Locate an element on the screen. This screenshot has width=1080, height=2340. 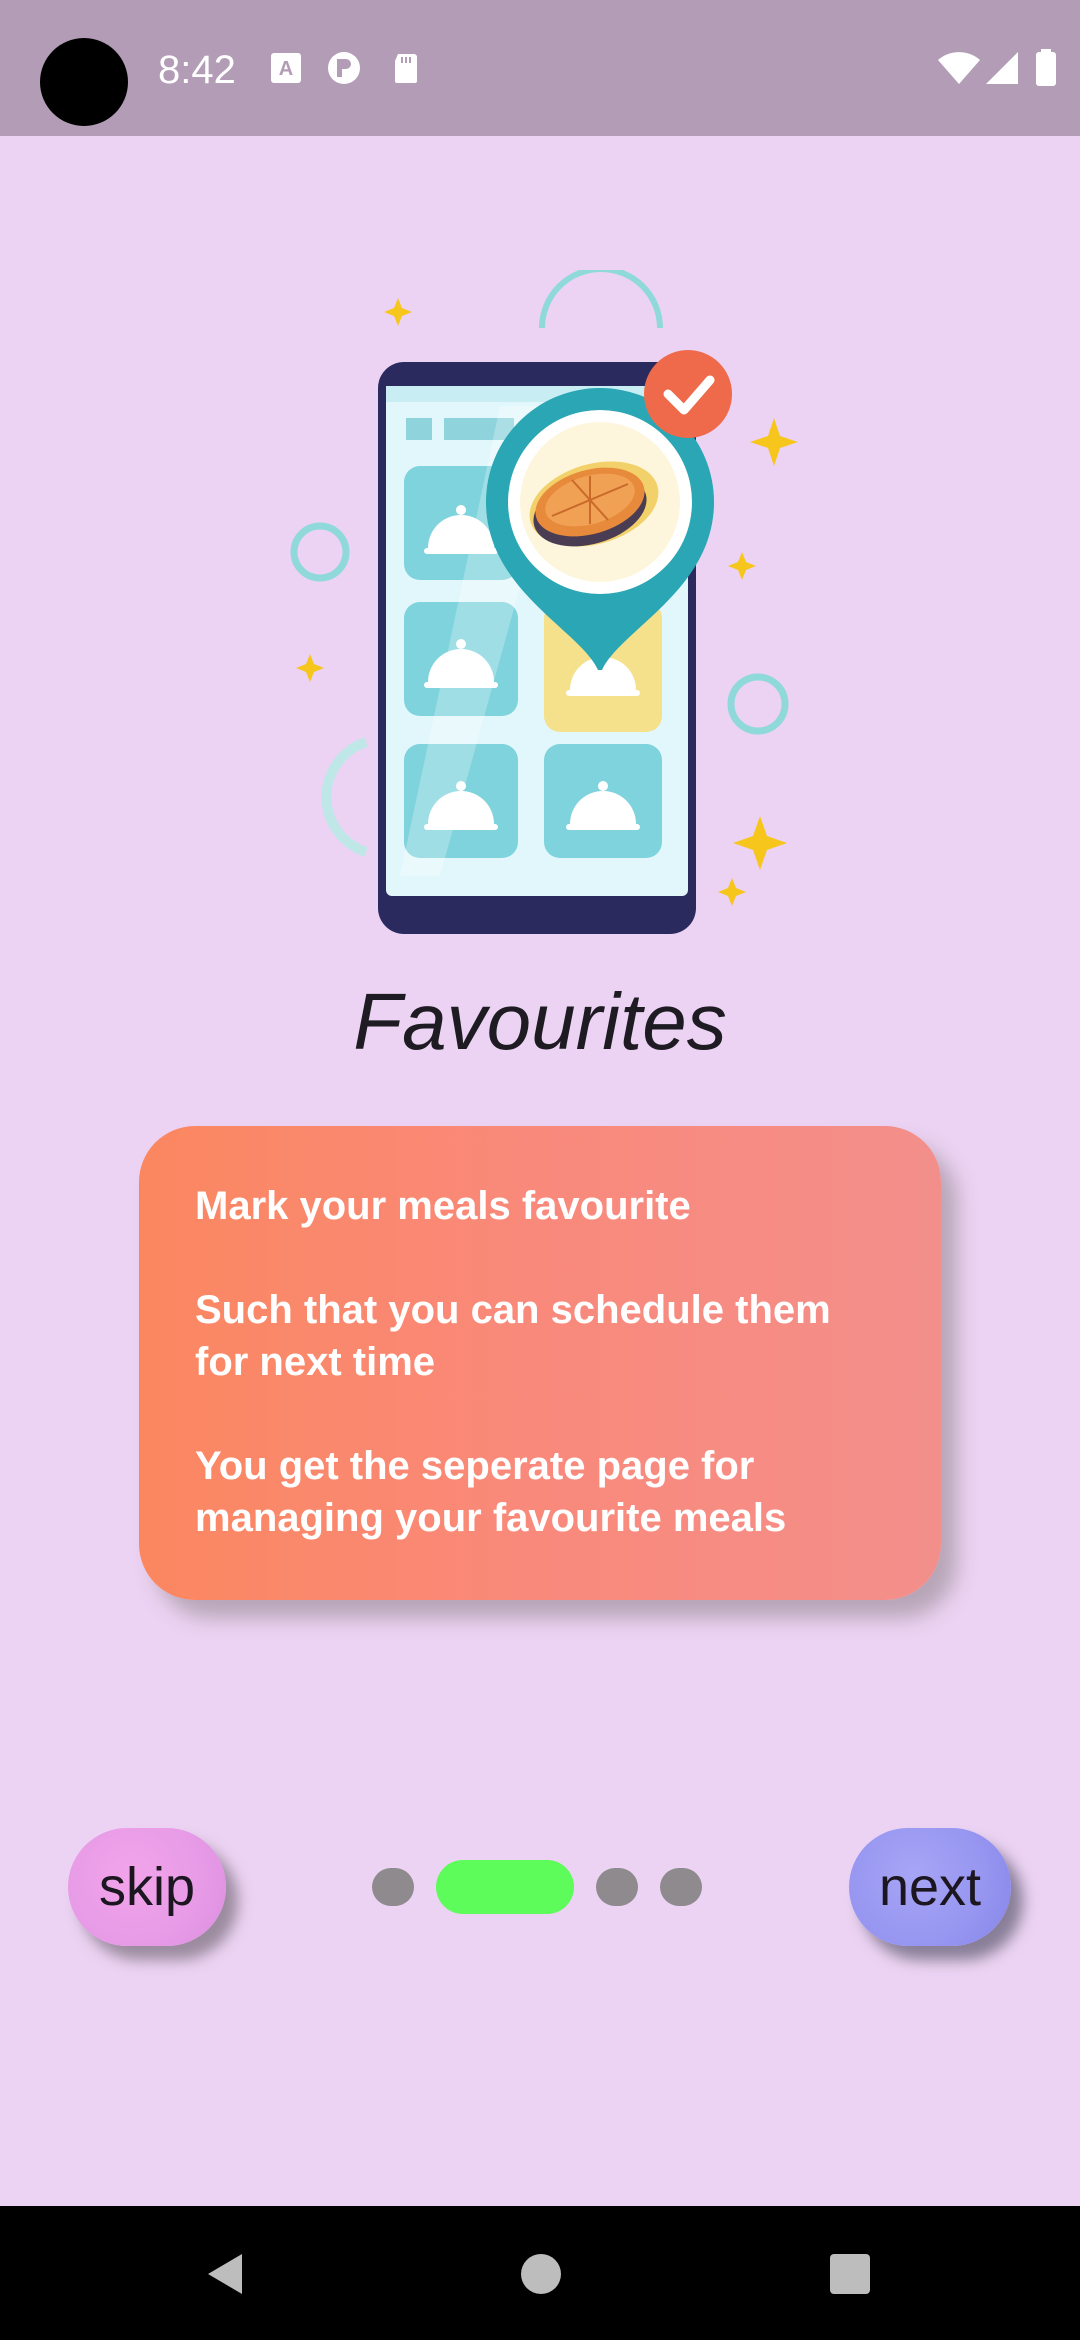
status-bar: 8:42 A is located at coordinates (540, 68).